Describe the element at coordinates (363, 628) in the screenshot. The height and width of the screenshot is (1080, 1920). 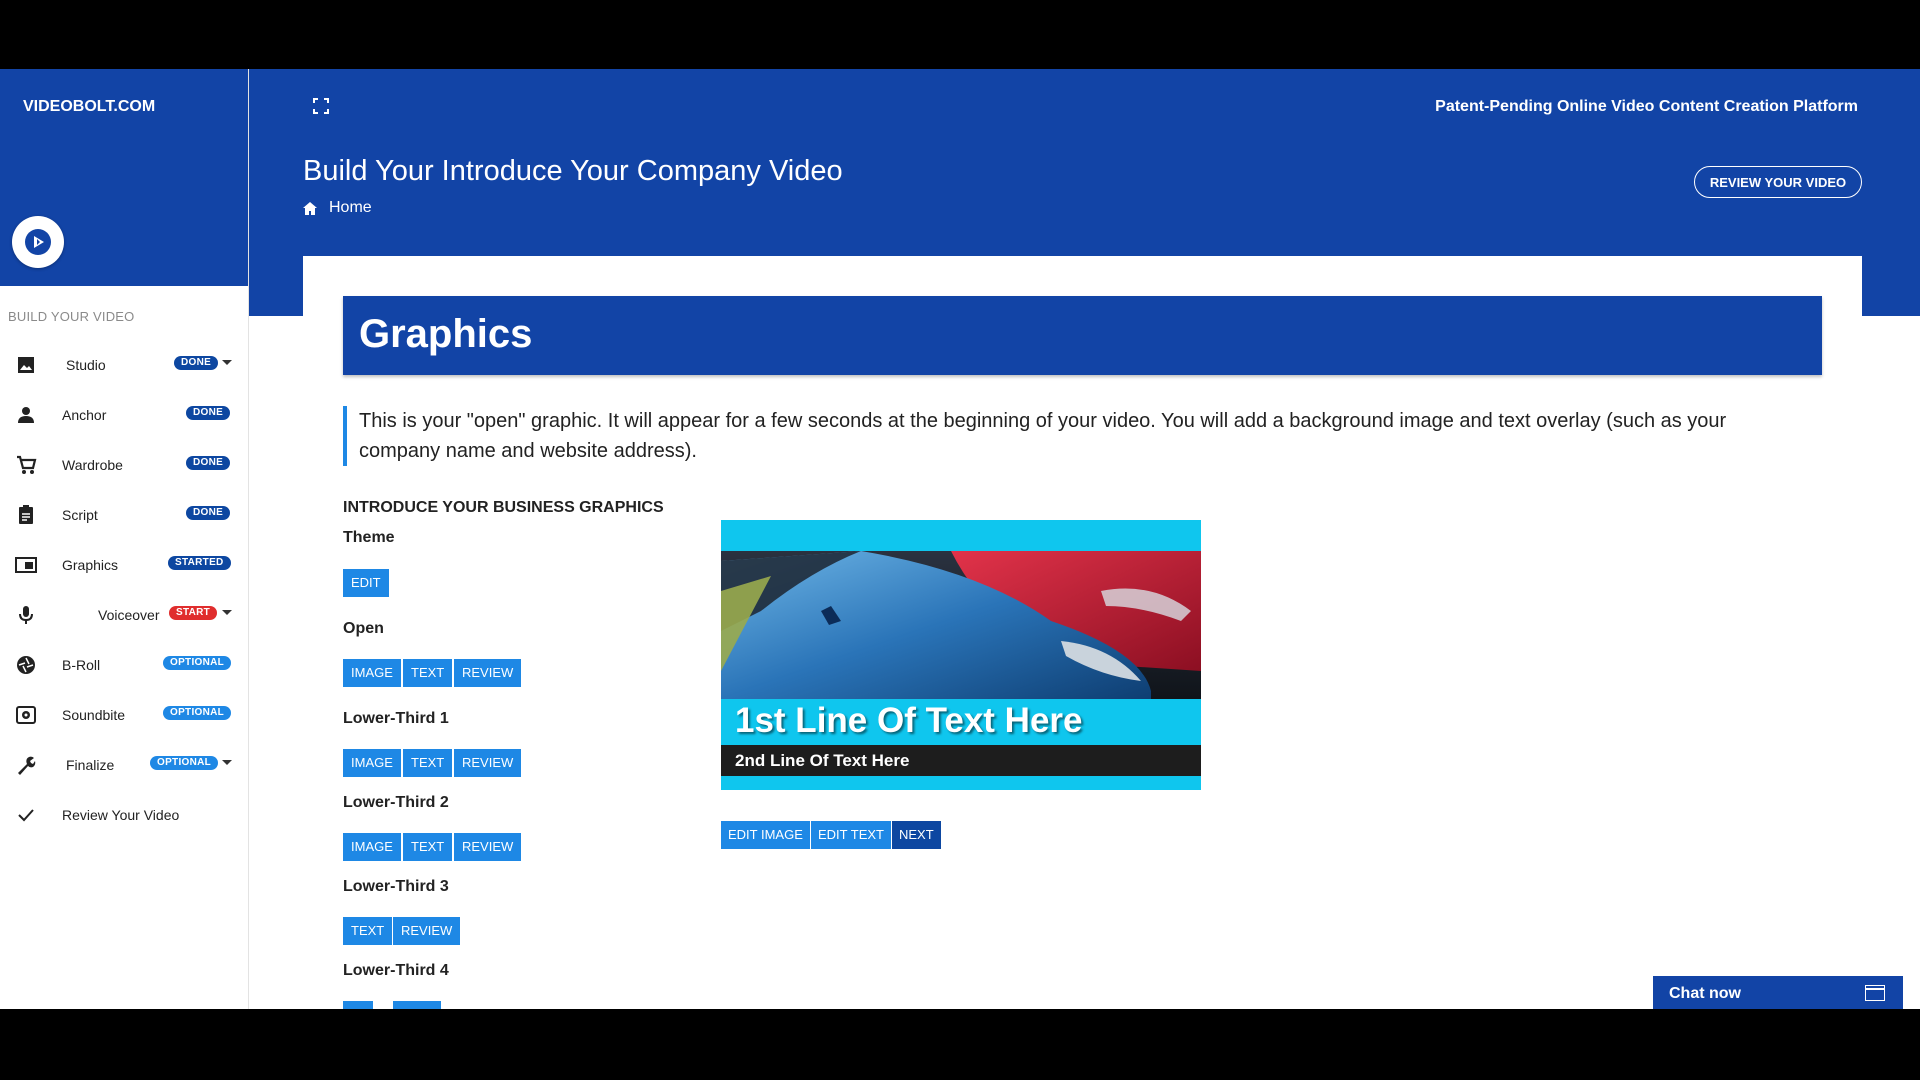
I see `open-label: Open` at that location.